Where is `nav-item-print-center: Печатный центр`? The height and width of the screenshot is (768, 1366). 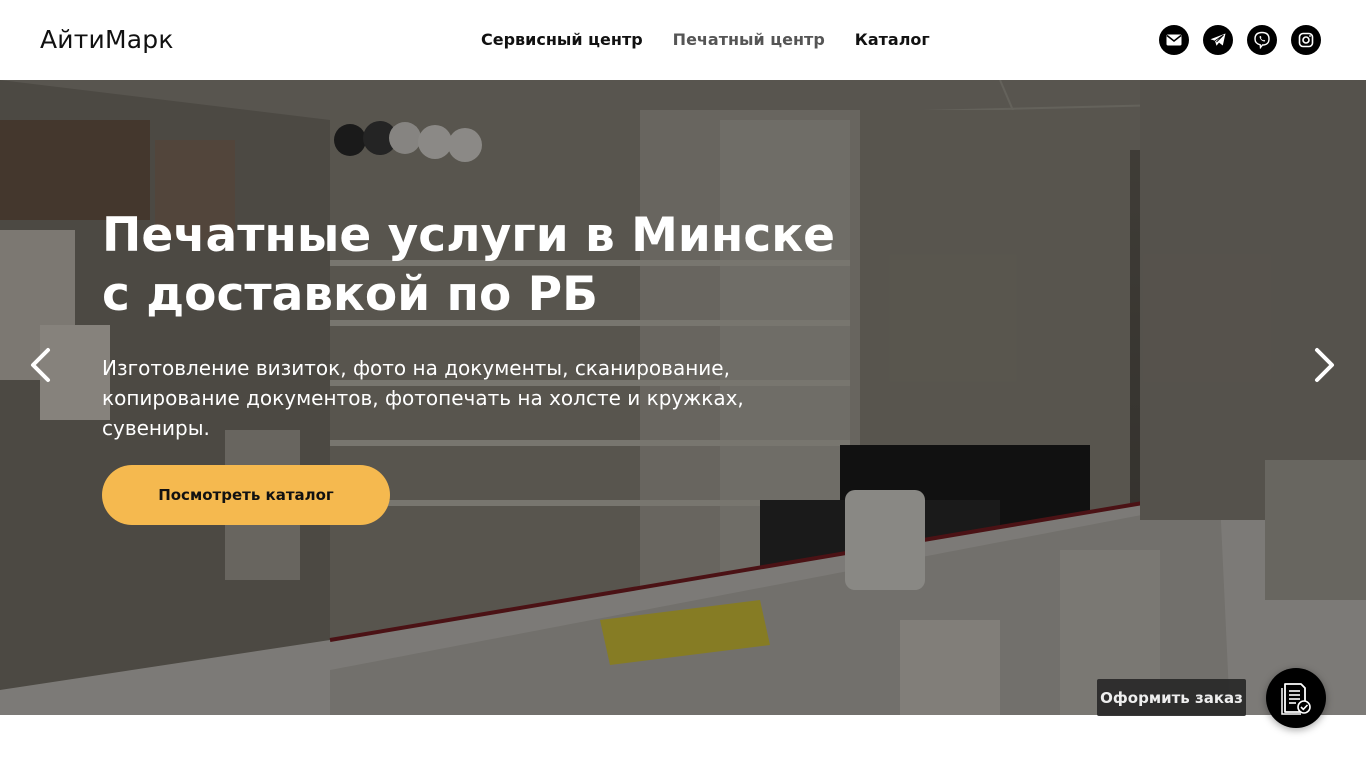 nav-item-print-center: Печатный центр is located at coordinates (749, 39).